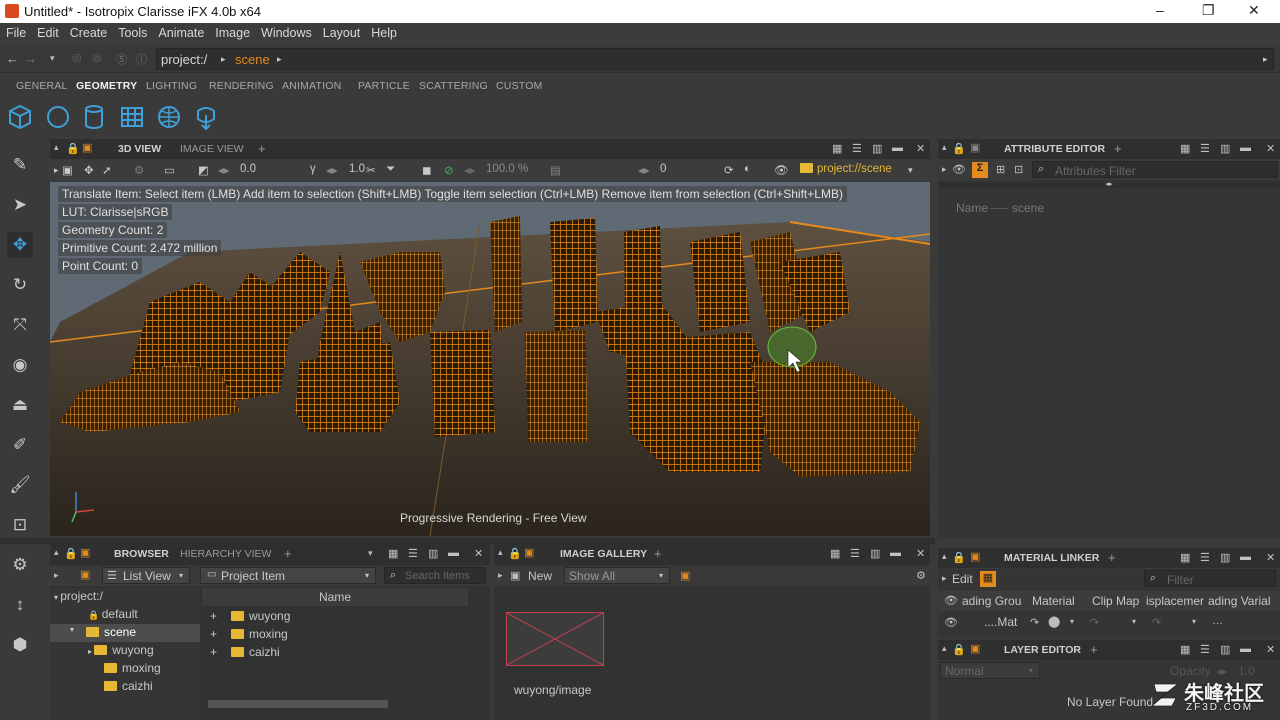  Describe the element at coordinates (877, 148) in the screenshot. I see `layout-cols-icon: ▥` at that location.